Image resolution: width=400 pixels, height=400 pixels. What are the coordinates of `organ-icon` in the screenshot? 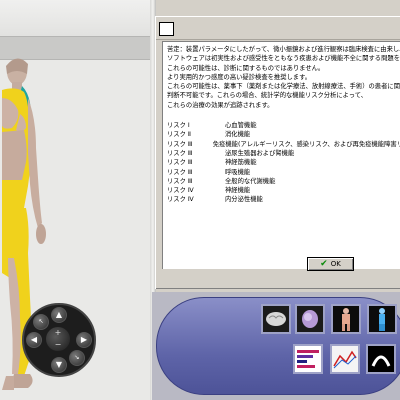 It's located at (310, 319).